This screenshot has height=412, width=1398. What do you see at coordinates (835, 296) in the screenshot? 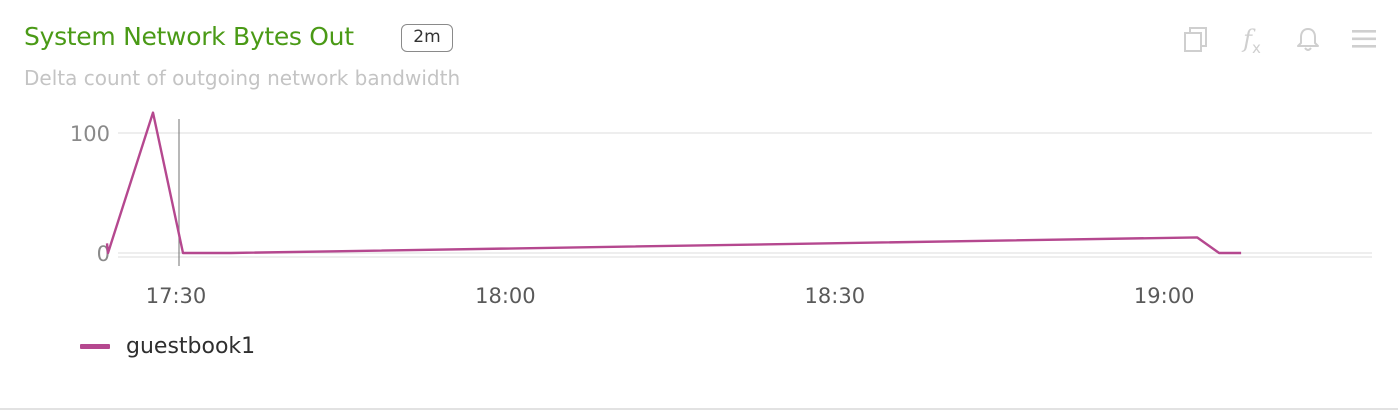
I see `x-tick-label: 18:30` at bounding box center [835, 296].